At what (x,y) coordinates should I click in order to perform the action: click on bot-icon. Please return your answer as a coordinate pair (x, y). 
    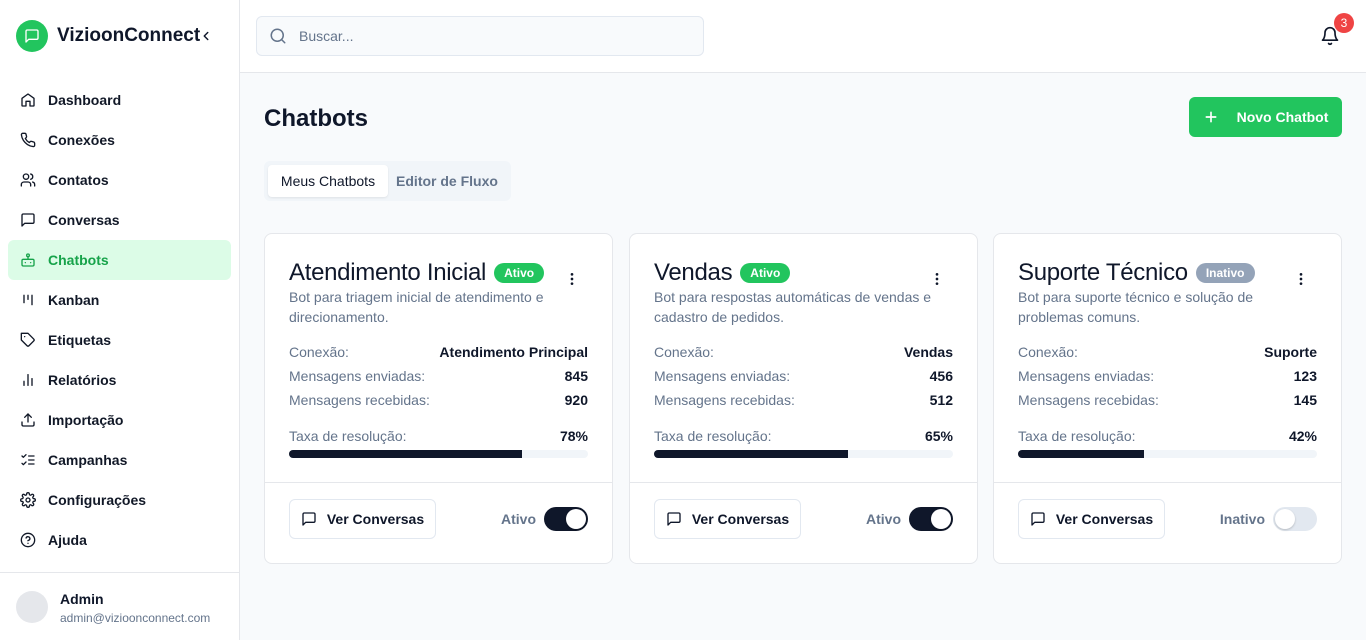
    Looking at the image, I should click on (28, 260).